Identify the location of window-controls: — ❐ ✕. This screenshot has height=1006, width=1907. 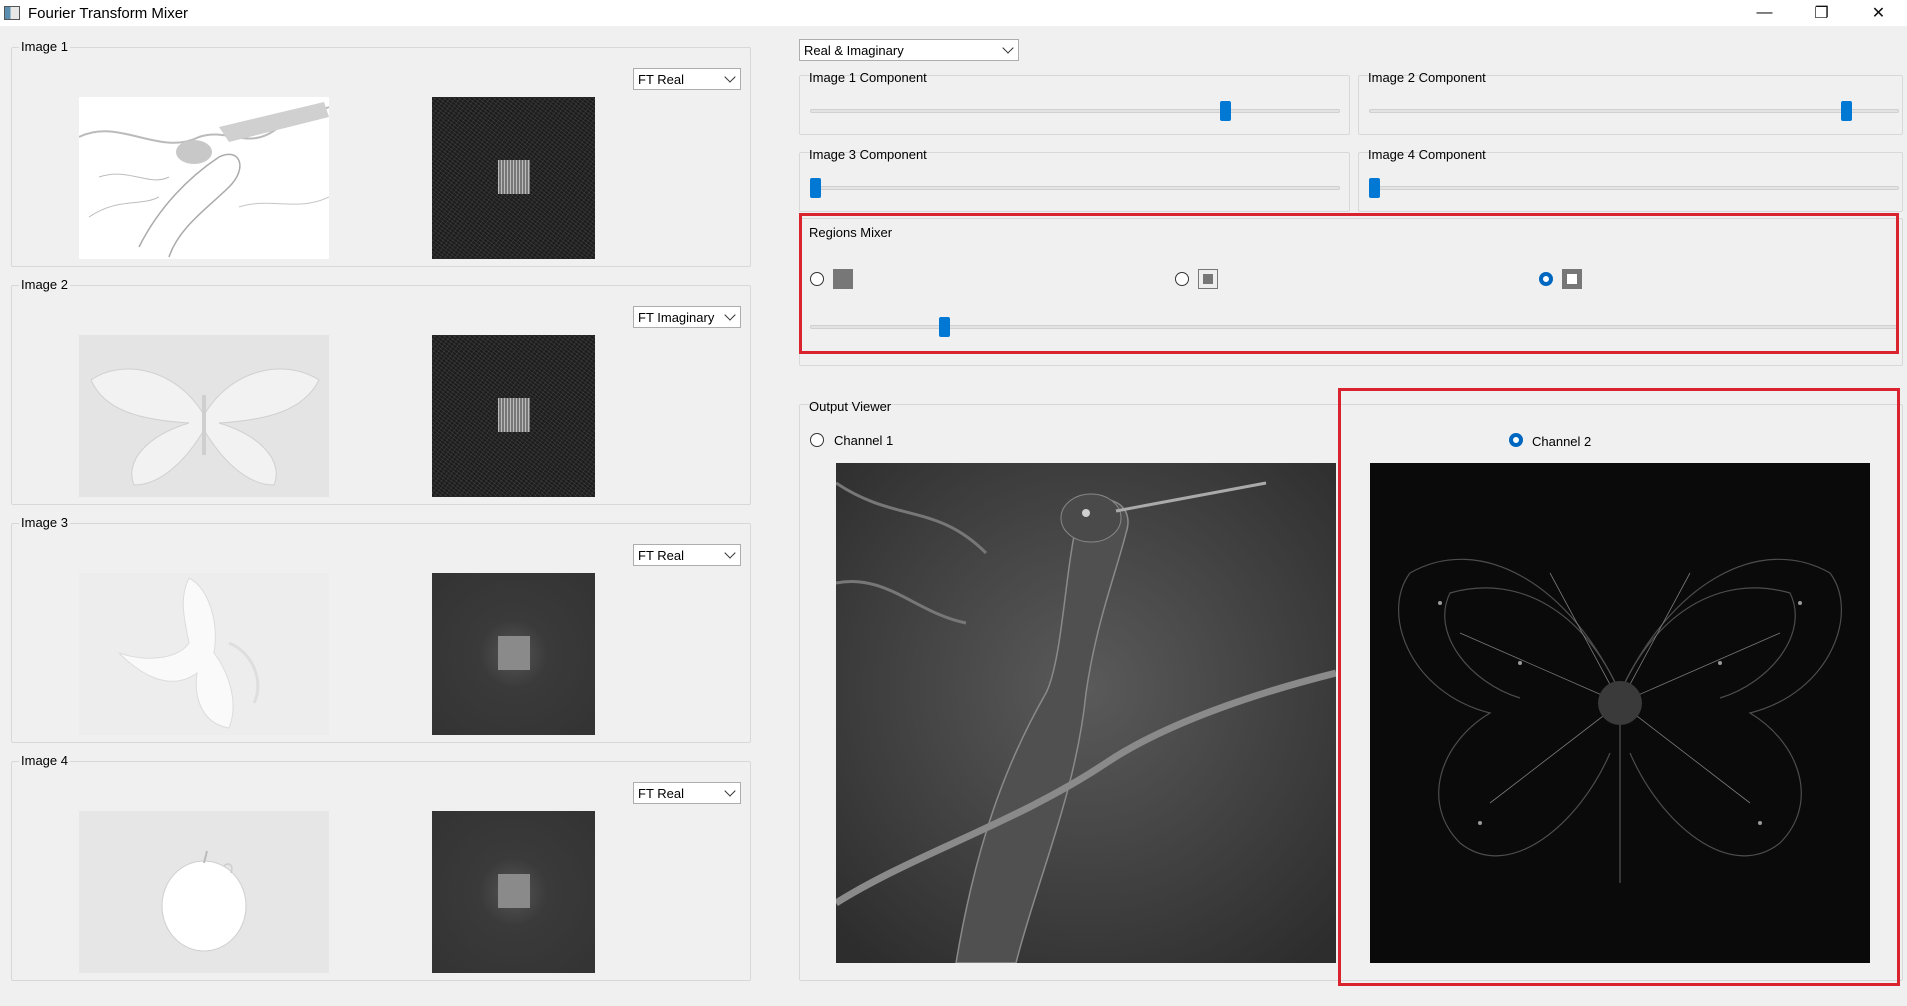
(1821, 13).